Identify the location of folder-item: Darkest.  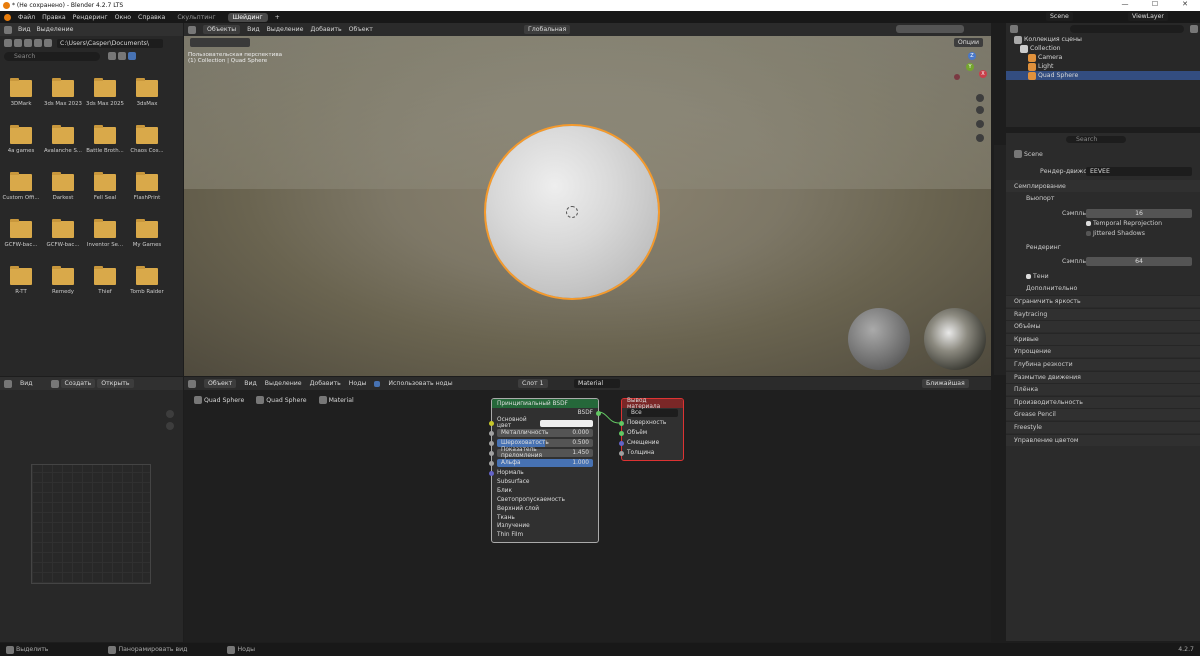
(63, 186).